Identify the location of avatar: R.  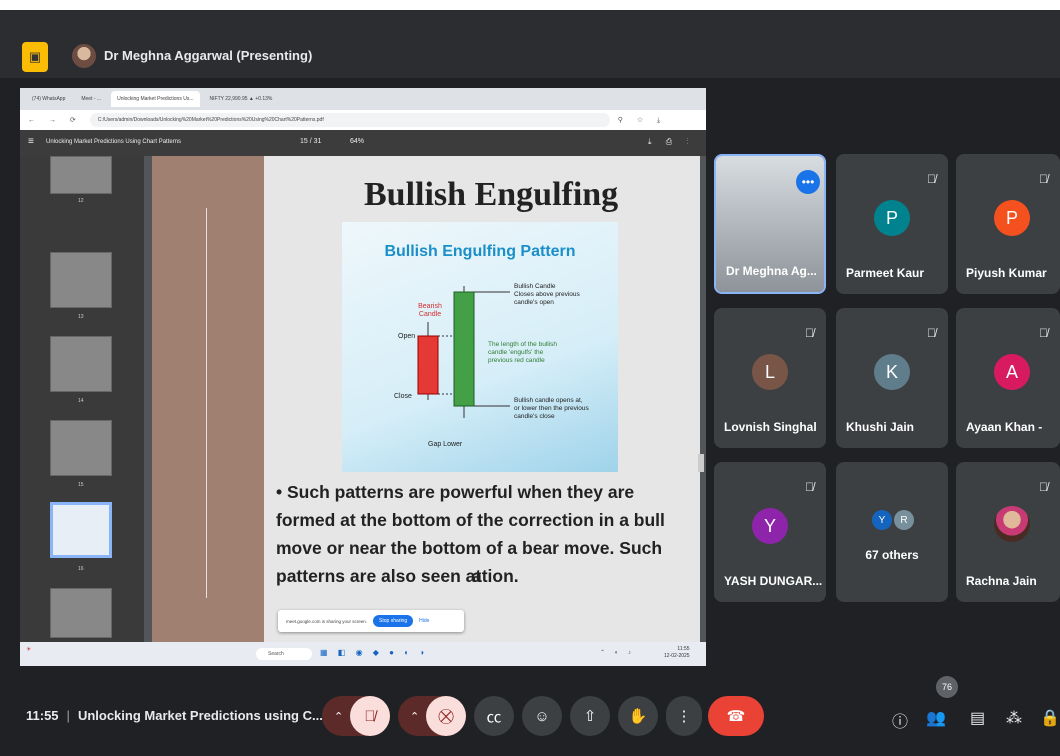
(904, 520).